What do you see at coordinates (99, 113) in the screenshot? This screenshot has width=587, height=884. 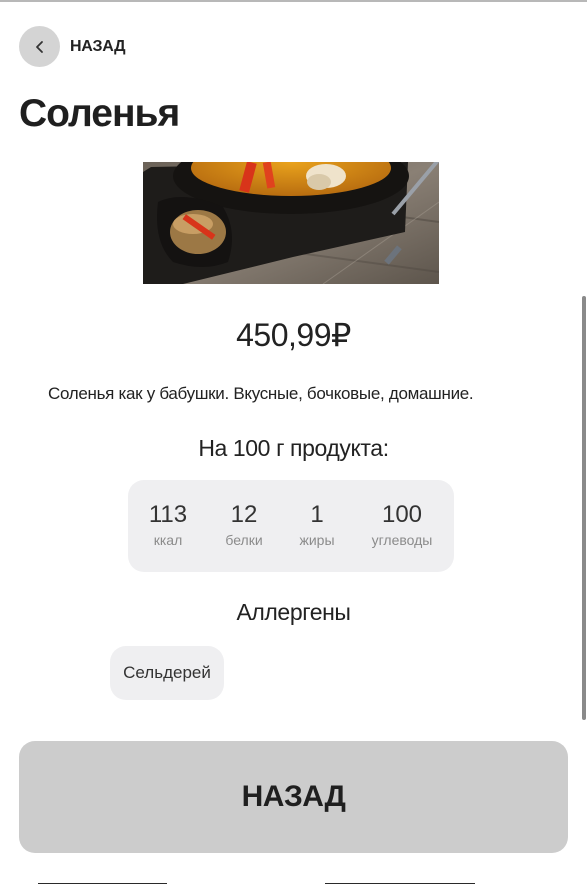 I see `product-title: Соленья` at bounding box center [99, 113].